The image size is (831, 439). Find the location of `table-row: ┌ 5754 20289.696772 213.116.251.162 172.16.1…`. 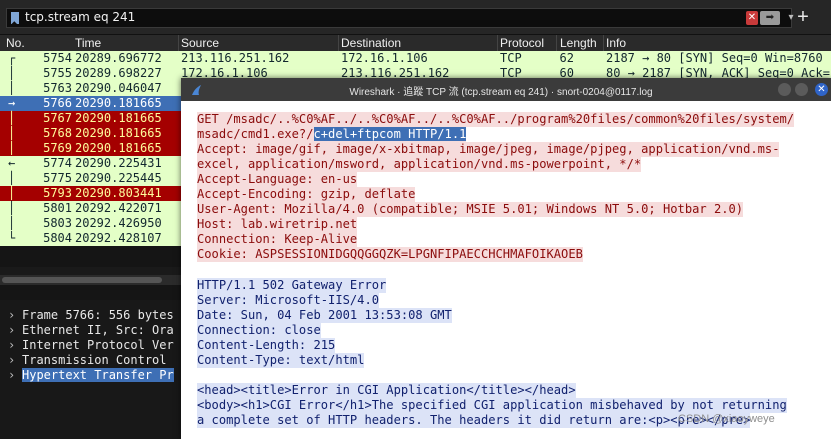

table-row: ┌ 5754 20289.696772 213.116.251.162 172.16.1… is located at coordinates (415, 58).